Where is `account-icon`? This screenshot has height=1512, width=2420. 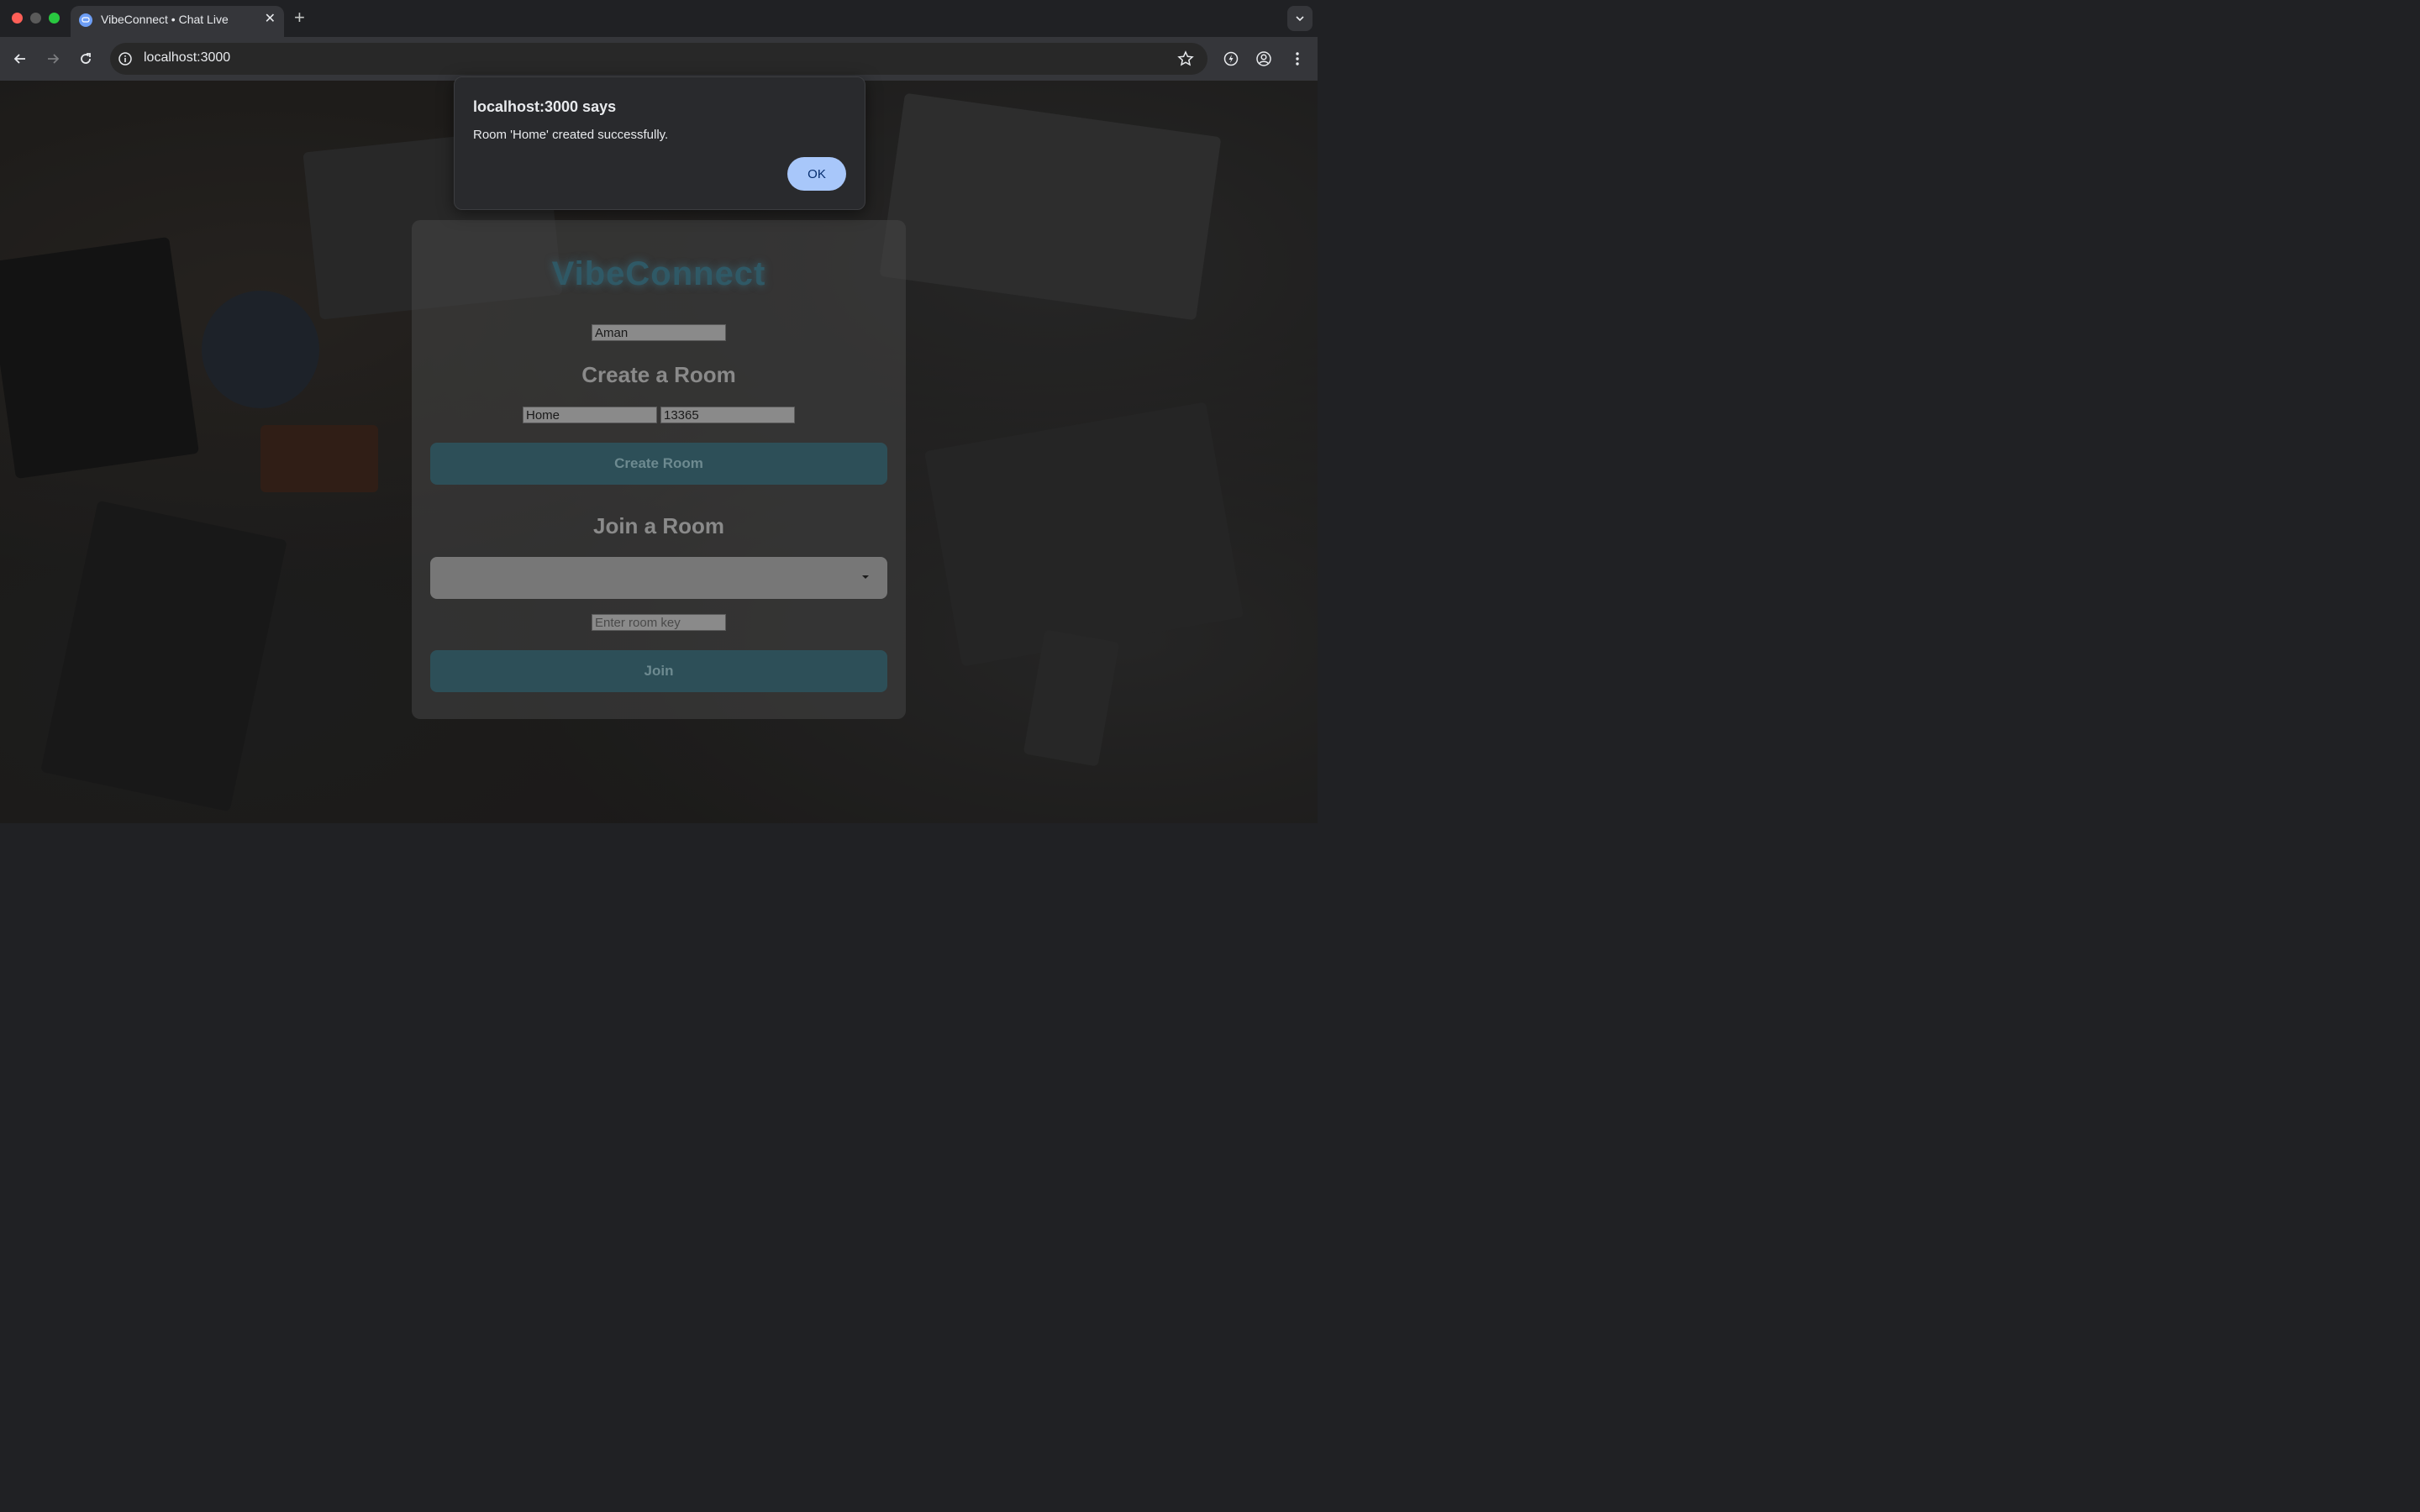 account-icon is located at coordinates (1263, 58).